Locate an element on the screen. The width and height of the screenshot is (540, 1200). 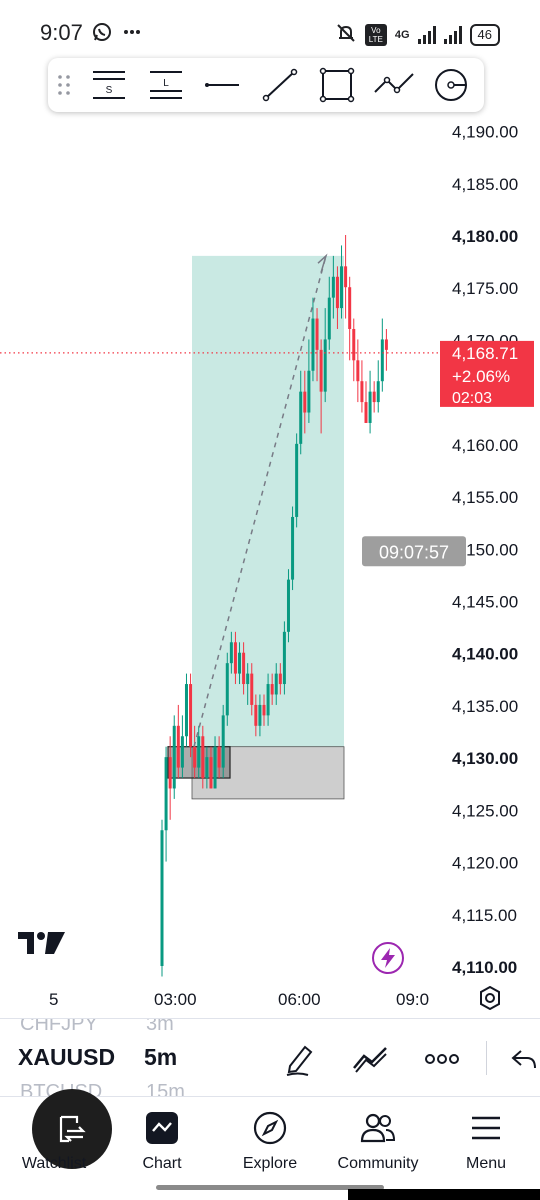
time-axis: 5 03:00 06:00 09:0 is located at coordinates (270, 1000).